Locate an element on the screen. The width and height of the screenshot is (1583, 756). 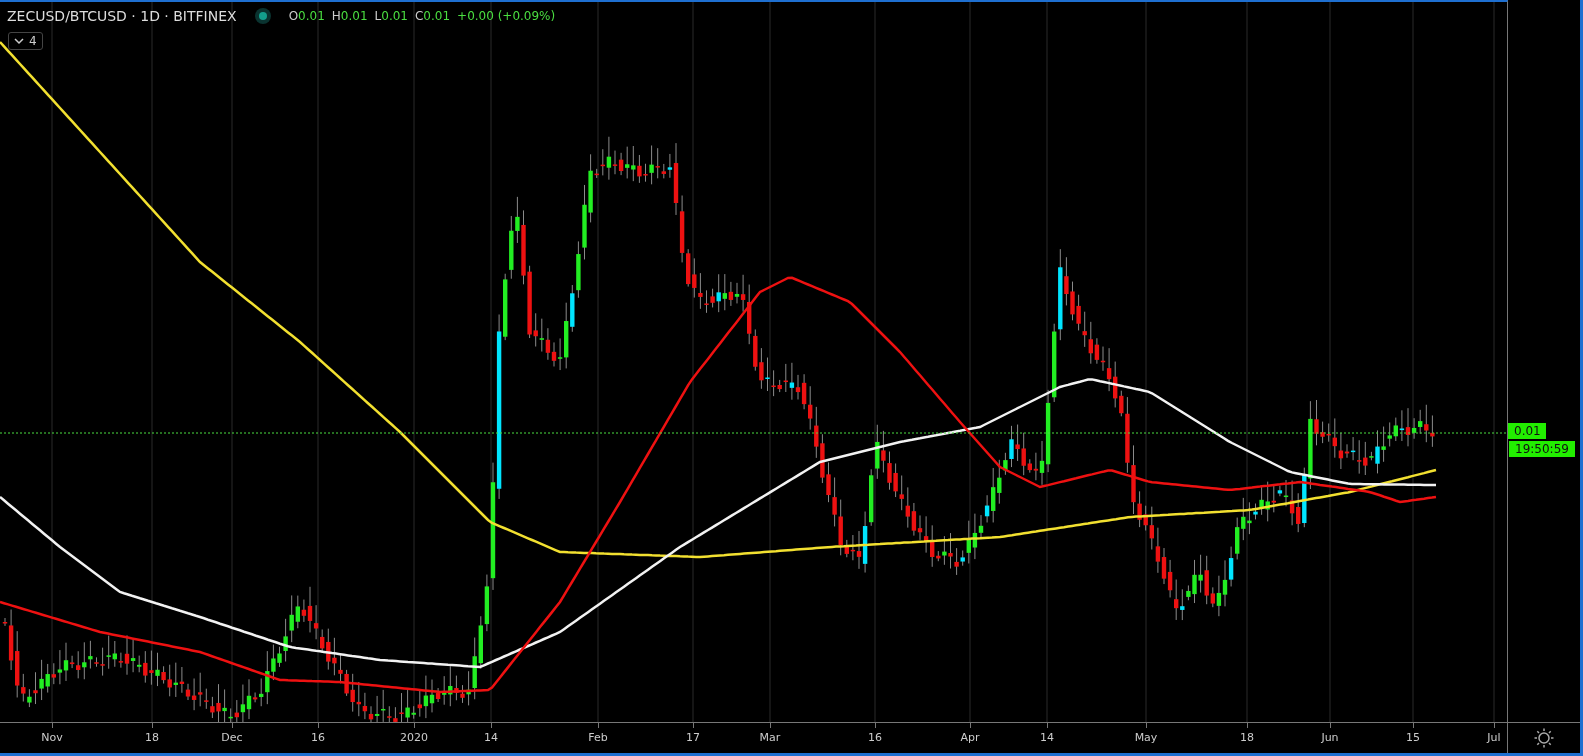
symbol-title: ZECUSD/BTCUSD · 1D · BITFINEX is located at coordinates (122, 16).